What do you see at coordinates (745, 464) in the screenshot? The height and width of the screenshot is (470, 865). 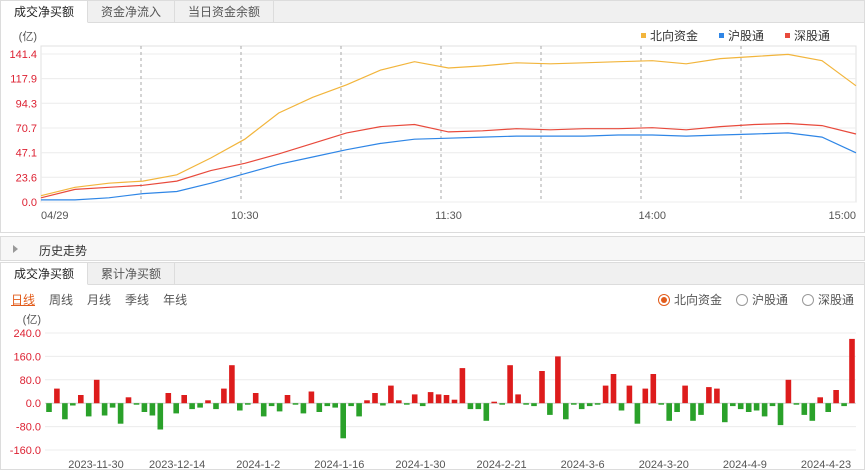 I see `x-tick-label: 2024-4-9` at bounding box center [745, 464].